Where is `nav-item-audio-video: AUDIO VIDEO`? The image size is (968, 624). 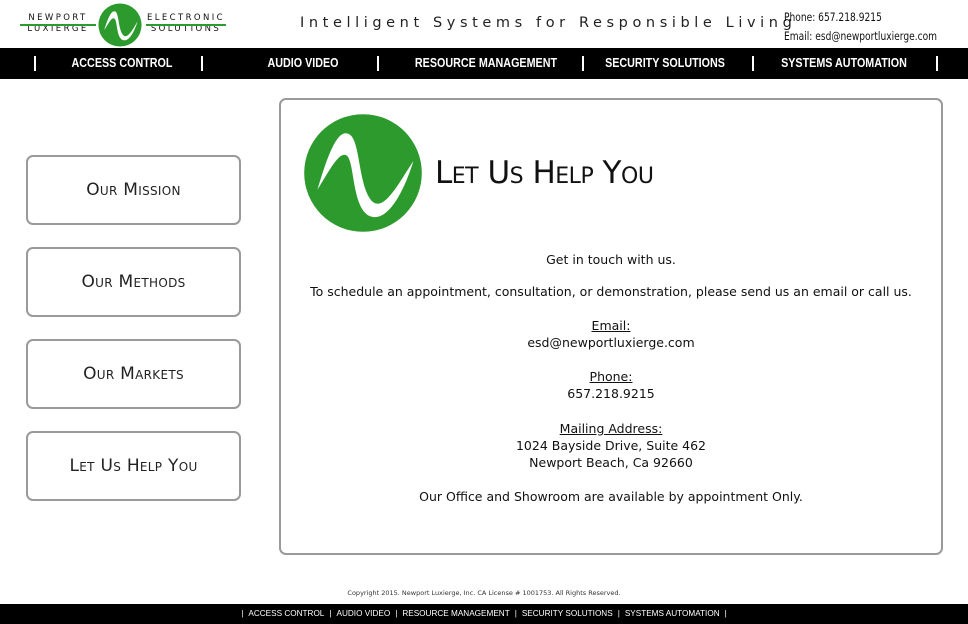
nav-item-audio-video: AUDIO VIDEO is located at coordinates (303, 63).